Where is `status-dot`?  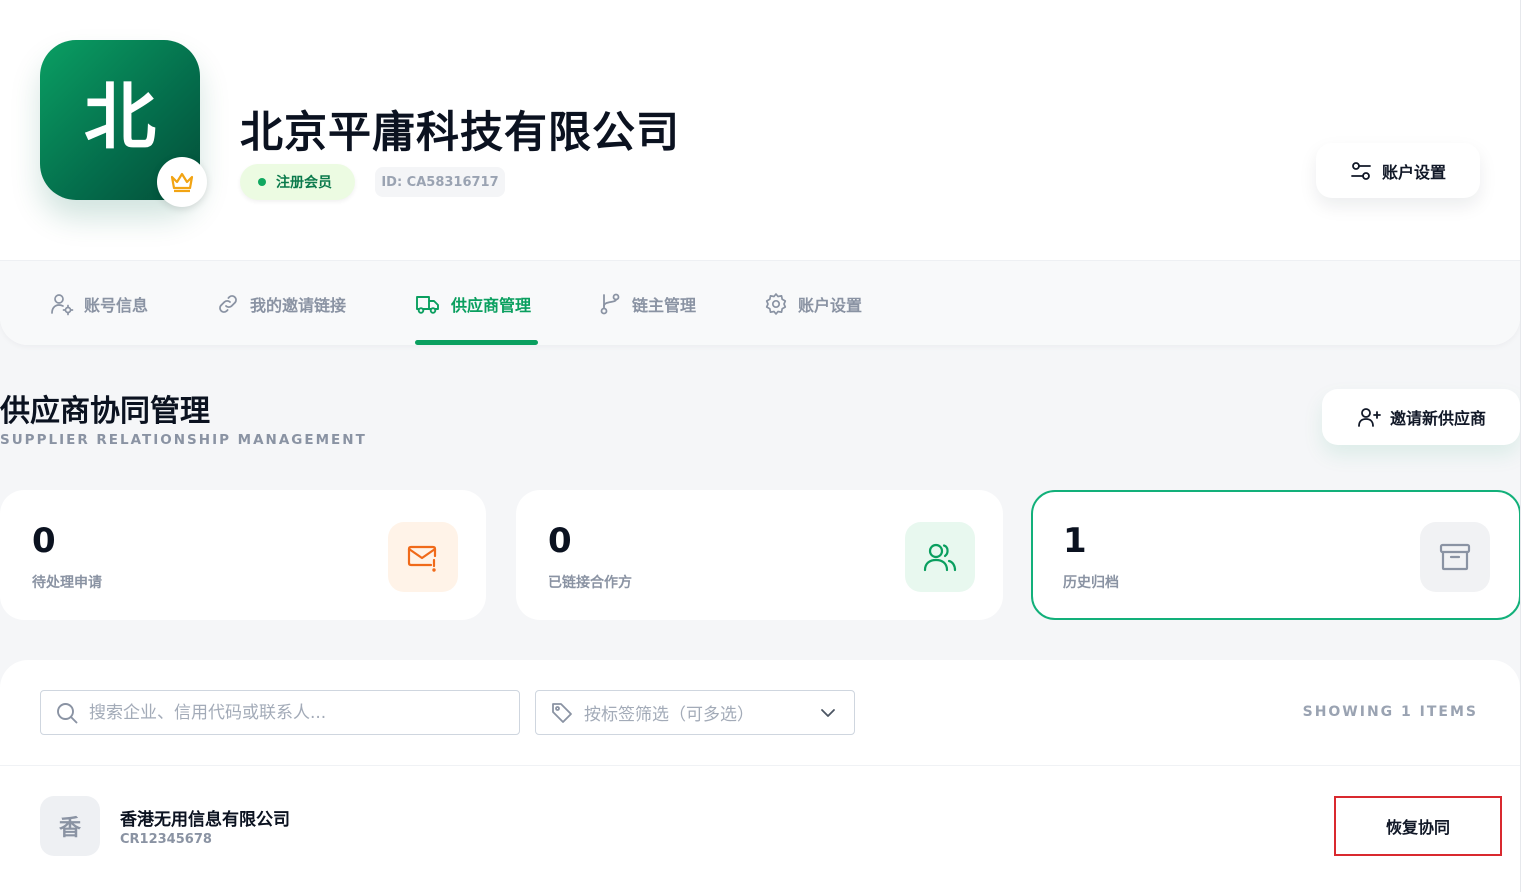 status-dot is located at coordinates (262, 182).